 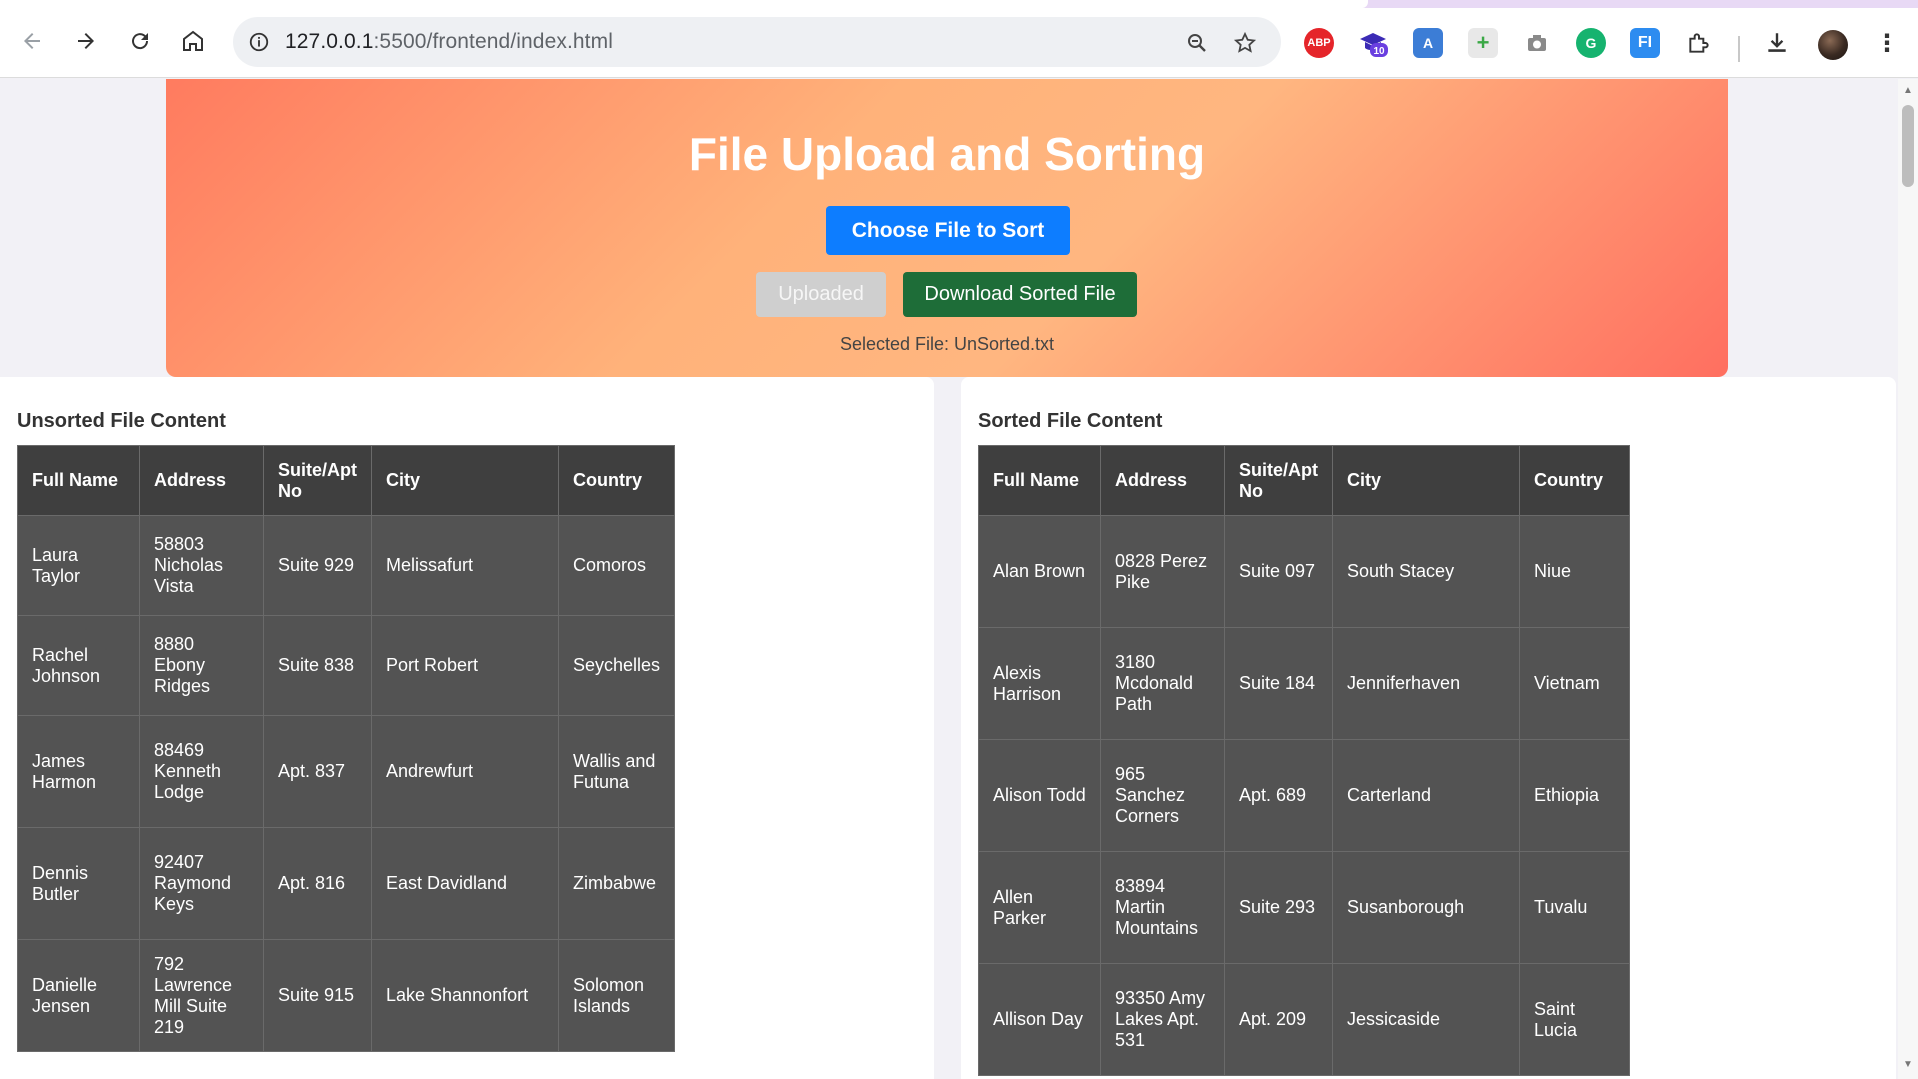 What do you see at coordinates (78, 883) in the screenshot?
I see `cell-full-name: Dennis Butler` at bounding box center [78, 883].